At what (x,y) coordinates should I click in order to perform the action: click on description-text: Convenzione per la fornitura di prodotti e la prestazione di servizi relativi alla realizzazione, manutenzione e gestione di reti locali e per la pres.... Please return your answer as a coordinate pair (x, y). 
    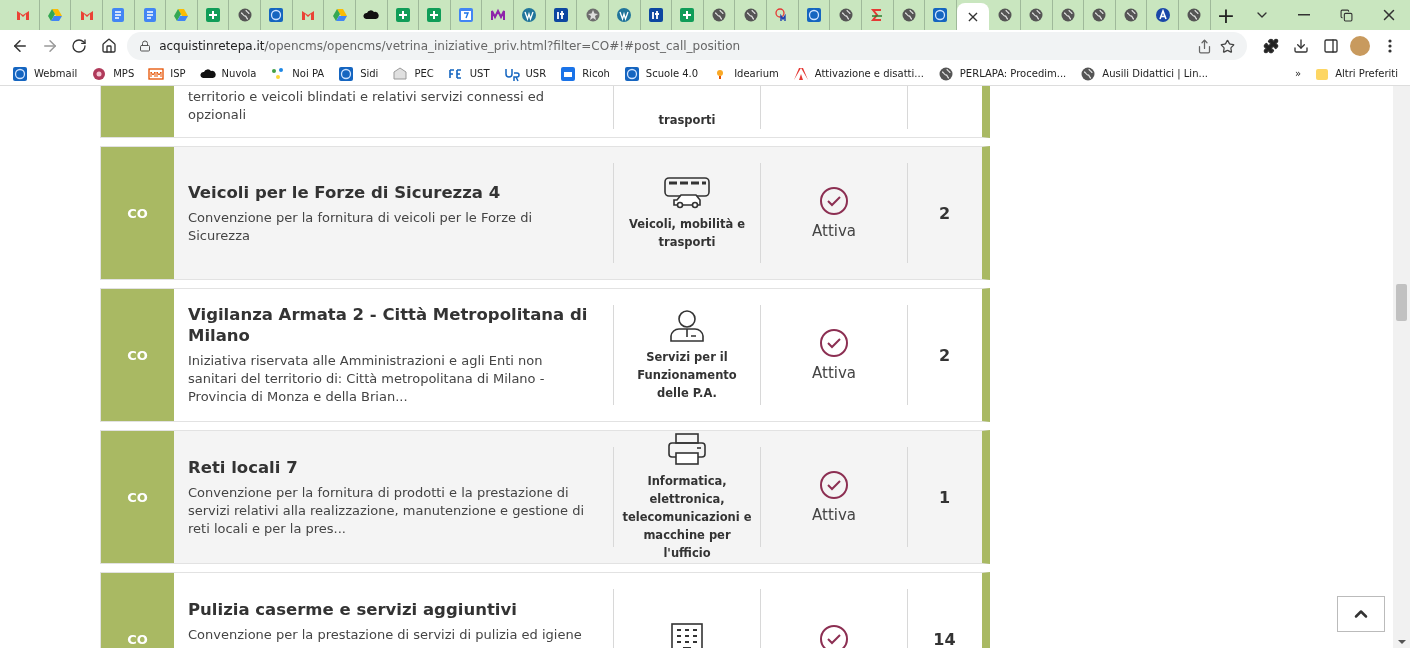
    Looking at the image, I should click on (387, 510).